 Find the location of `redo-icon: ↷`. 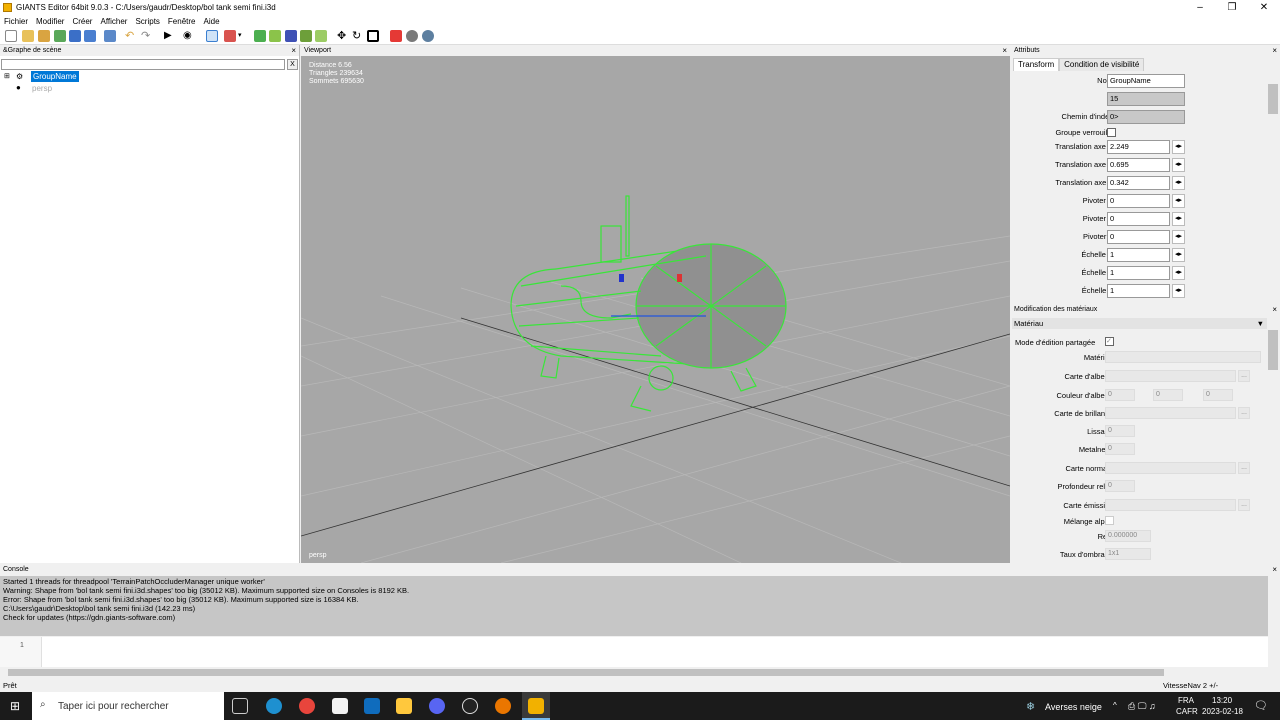

redo-icon: ↷ is located at coordinates (147, 36).